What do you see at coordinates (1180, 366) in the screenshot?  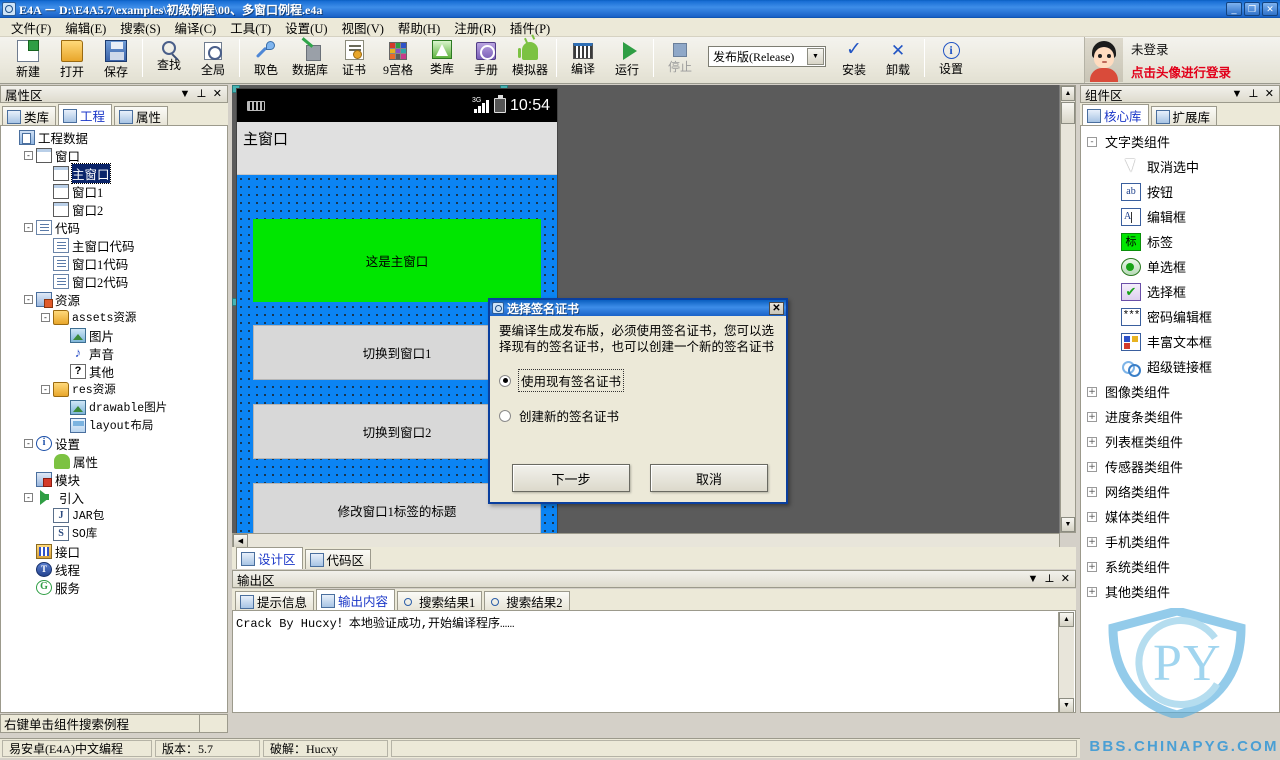 I see `component-item-超级链接框: 超级链接框` at bounding box center [1180, 366].